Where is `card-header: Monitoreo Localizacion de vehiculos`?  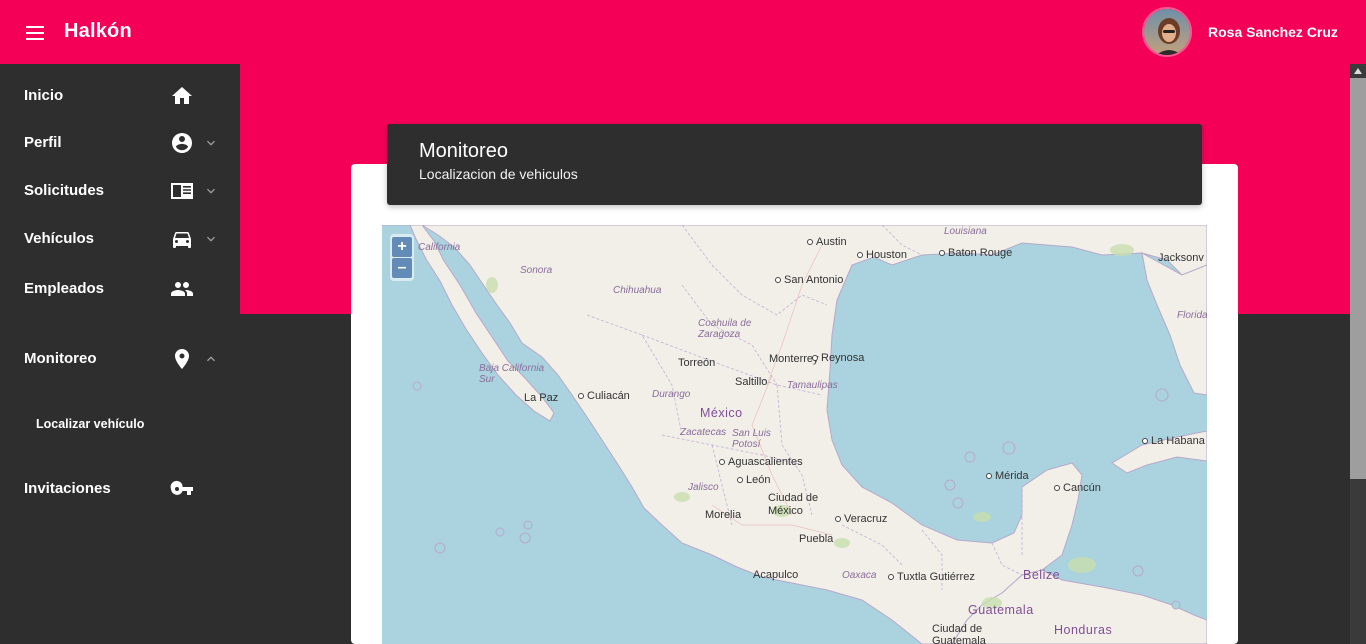
card-header: Monitoreo Localizacion de vehiculos is located at coordinates (794, 164).